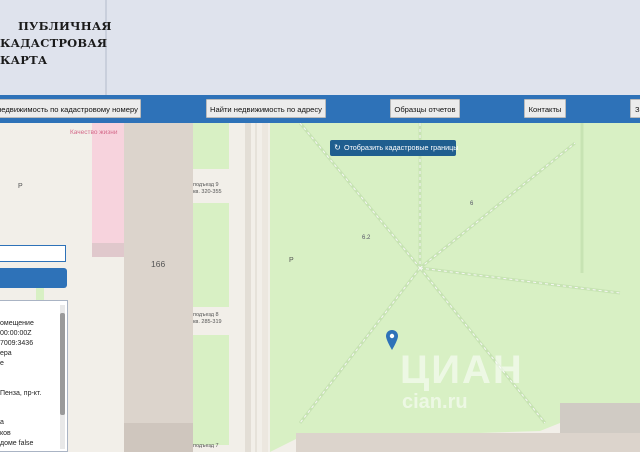 The height and width of the screenshot is (452, 640). Describe the element at coordinates (206, 446) in the screenshot. I see `label-entrance-7: подъезд 7` at that location.